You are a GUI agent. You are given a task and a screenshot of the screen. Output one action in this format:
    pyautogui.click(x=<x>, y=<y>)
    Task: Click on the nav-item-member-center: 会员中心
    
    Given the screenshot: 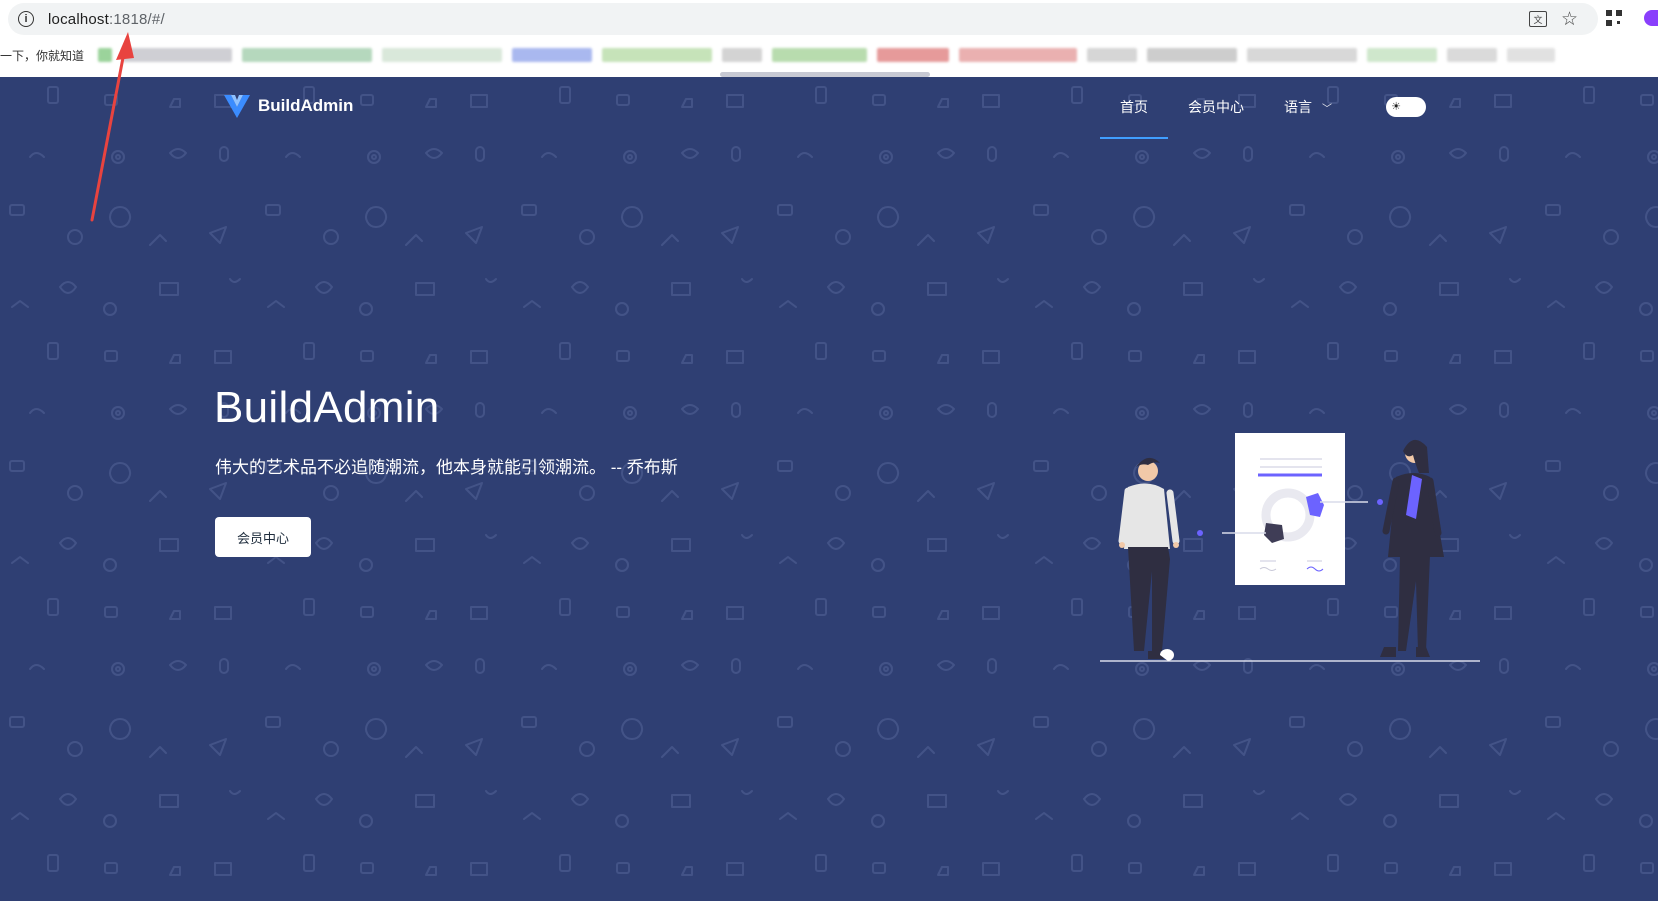 What is the action you would take?
    pyautogui.click(x=1216, y=107)
    